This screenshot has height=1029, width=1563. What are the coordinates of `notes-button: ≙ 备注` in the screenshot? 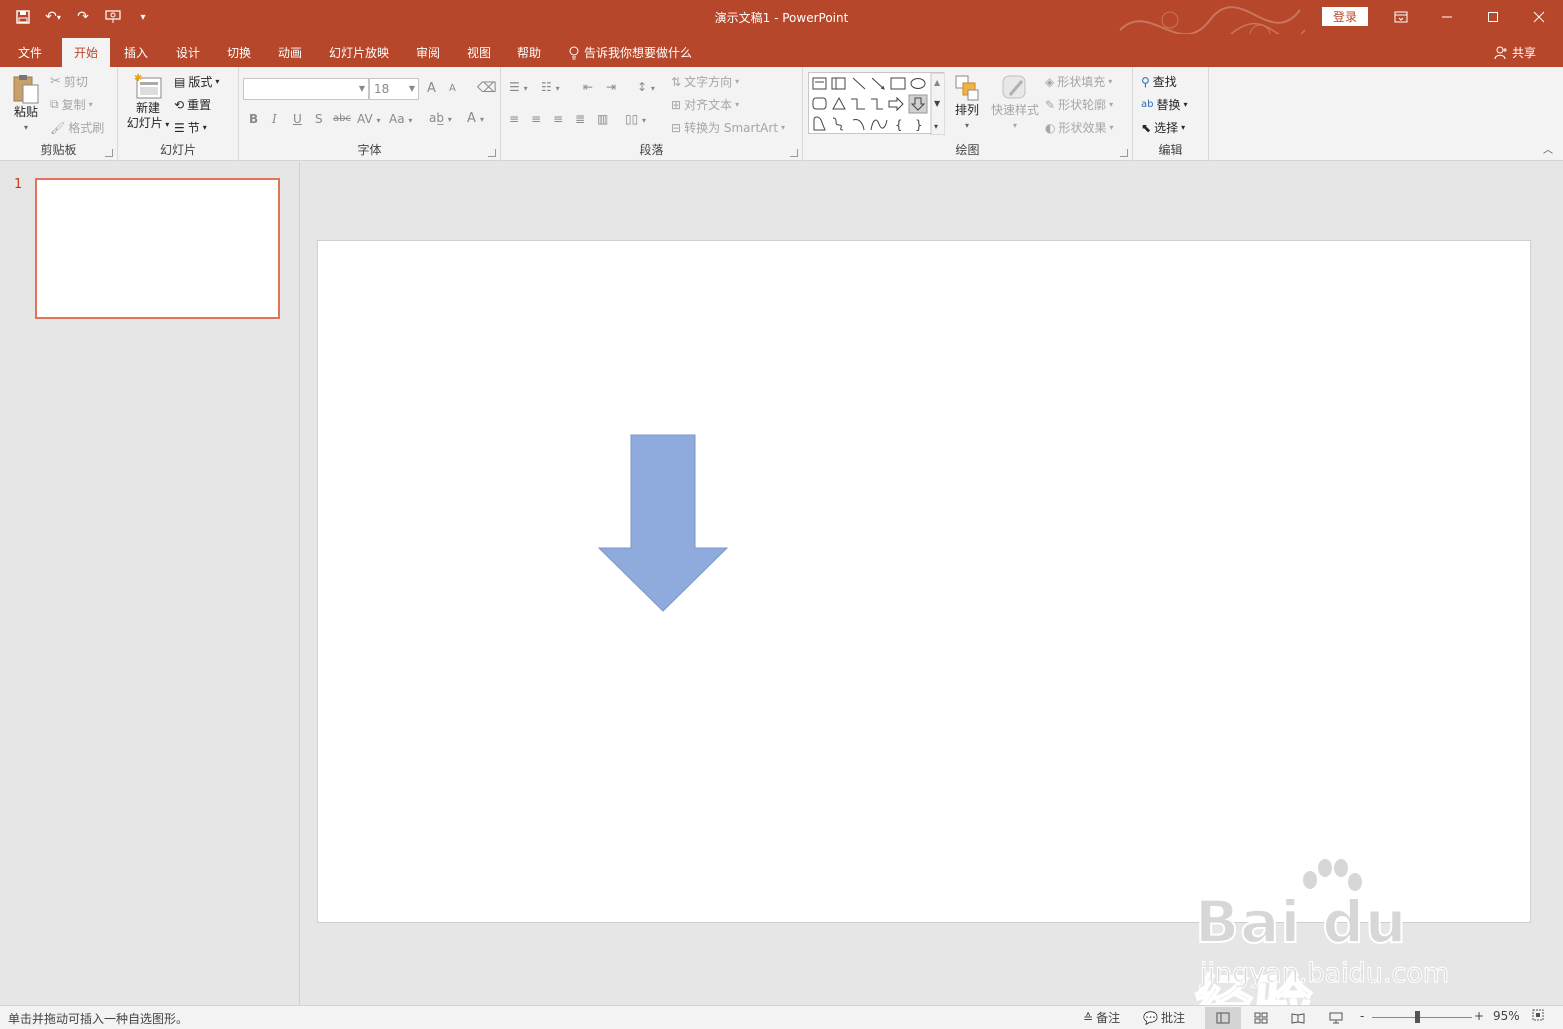 It's located at (1101, 1017).